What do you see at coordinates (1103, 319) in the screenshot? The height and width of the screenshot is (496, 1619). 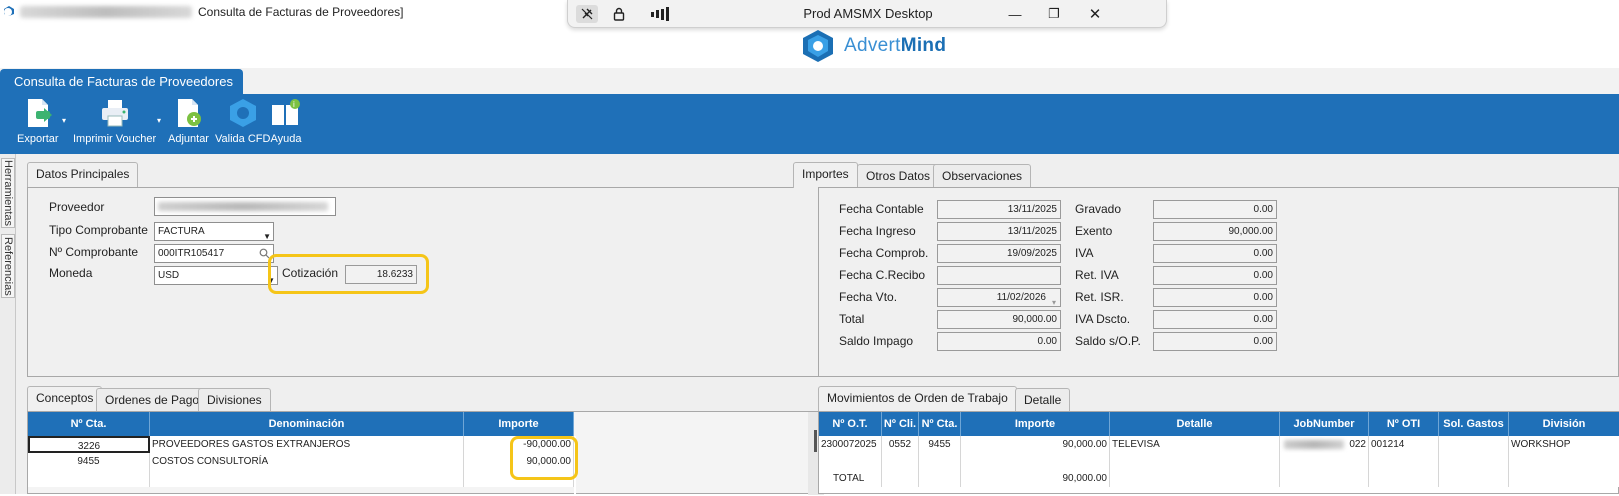 I see `importe-right-label: IVA Dscto.` at bounding box center [1103, 319].